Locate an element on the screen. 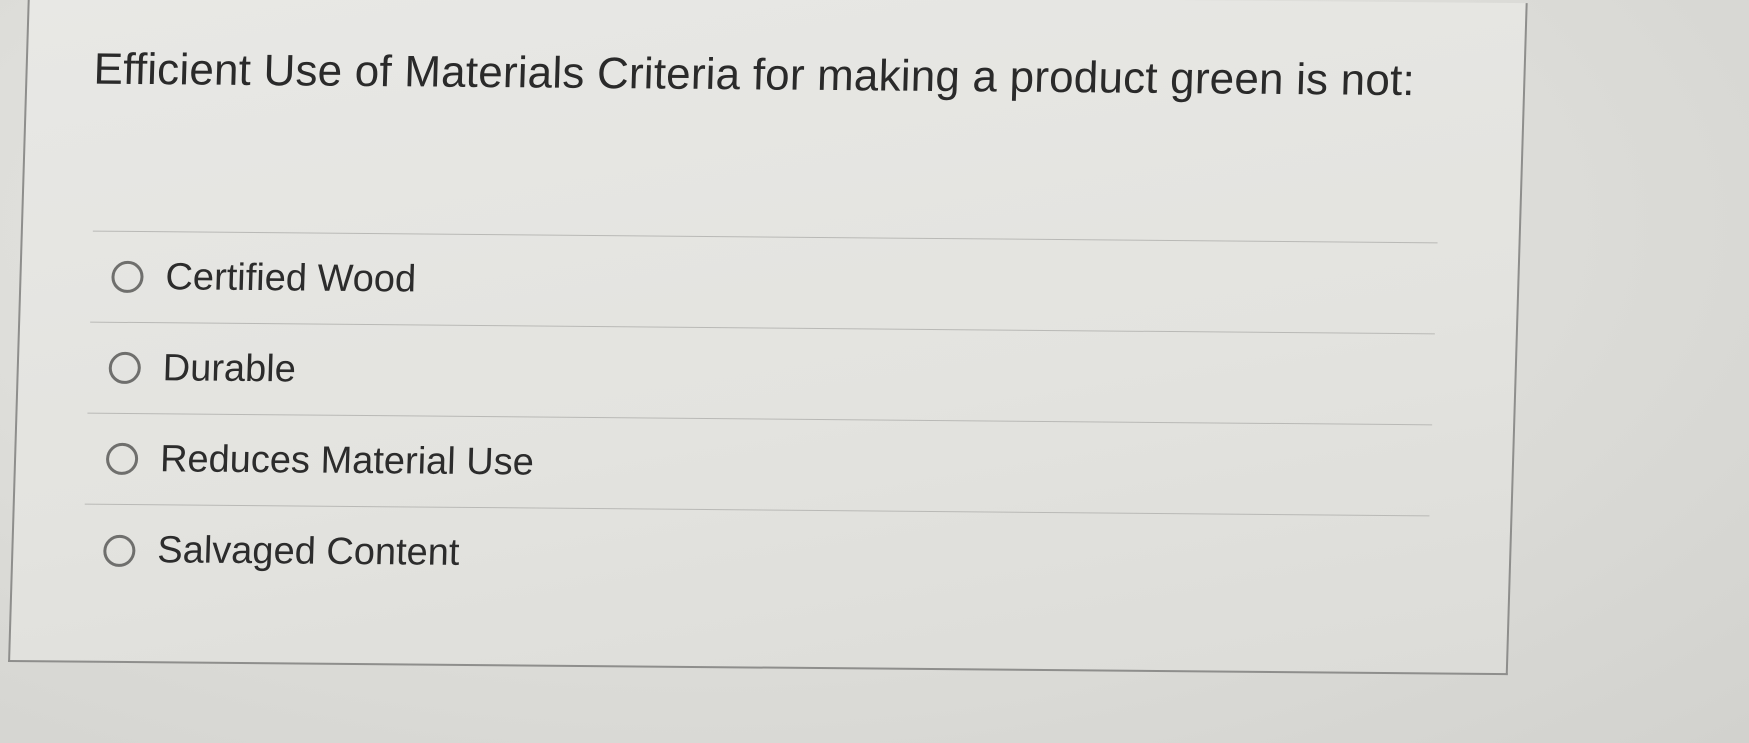 Image resolution: width=1749 pixels, height=743 pixels. option-salvaged-content: Salvaged Content is located at coordinates (755, 556).